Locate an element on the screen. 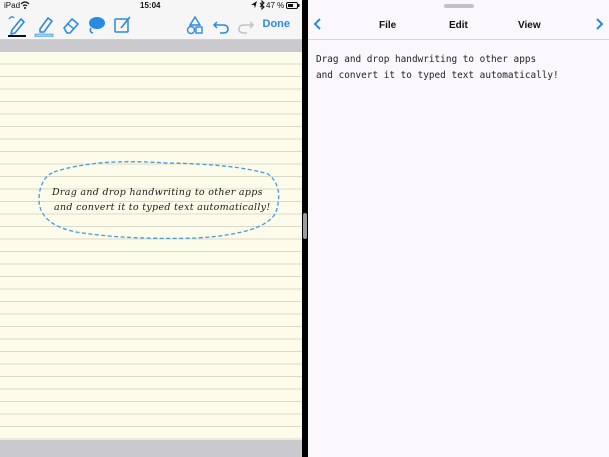 The height and width of the screenshot is (457, 609). handwriting-line-1: Drag and drop handwriting to other apps is located at coordinates (157, 192).